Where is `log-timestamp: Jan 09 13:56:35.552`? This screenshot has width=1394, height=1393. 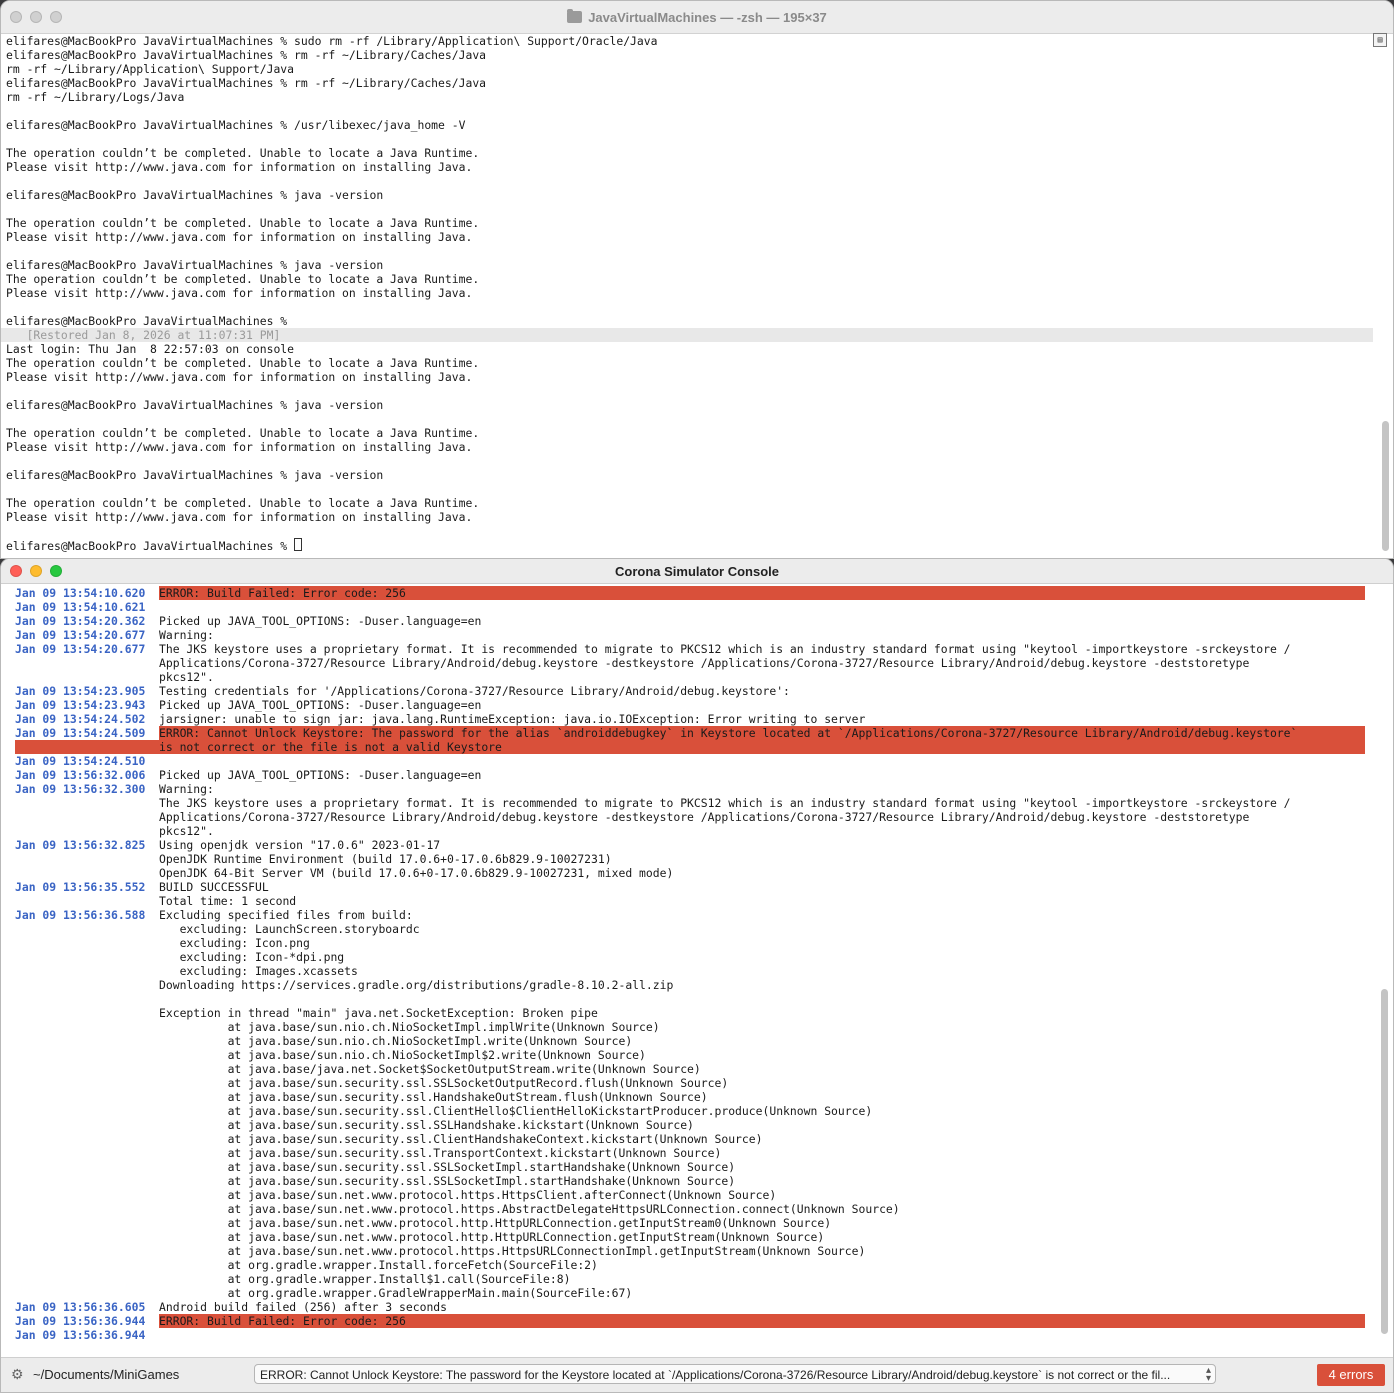
log-timestamp: Jan 09 13:56:35.552 is located at coordinates (80, 887).